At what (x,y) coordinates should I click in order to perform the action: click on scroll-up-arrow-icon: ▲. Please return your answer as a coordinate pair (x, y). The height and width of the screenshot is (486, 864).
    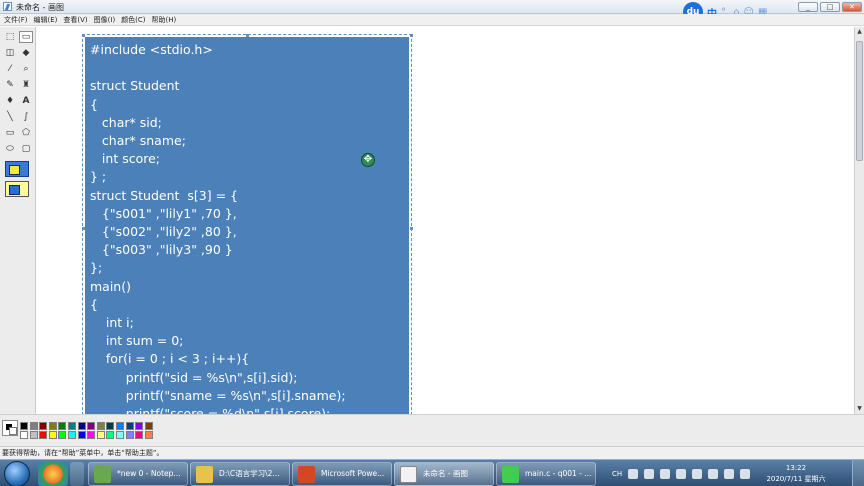
    Looking at the image, I should click on (859, 32).